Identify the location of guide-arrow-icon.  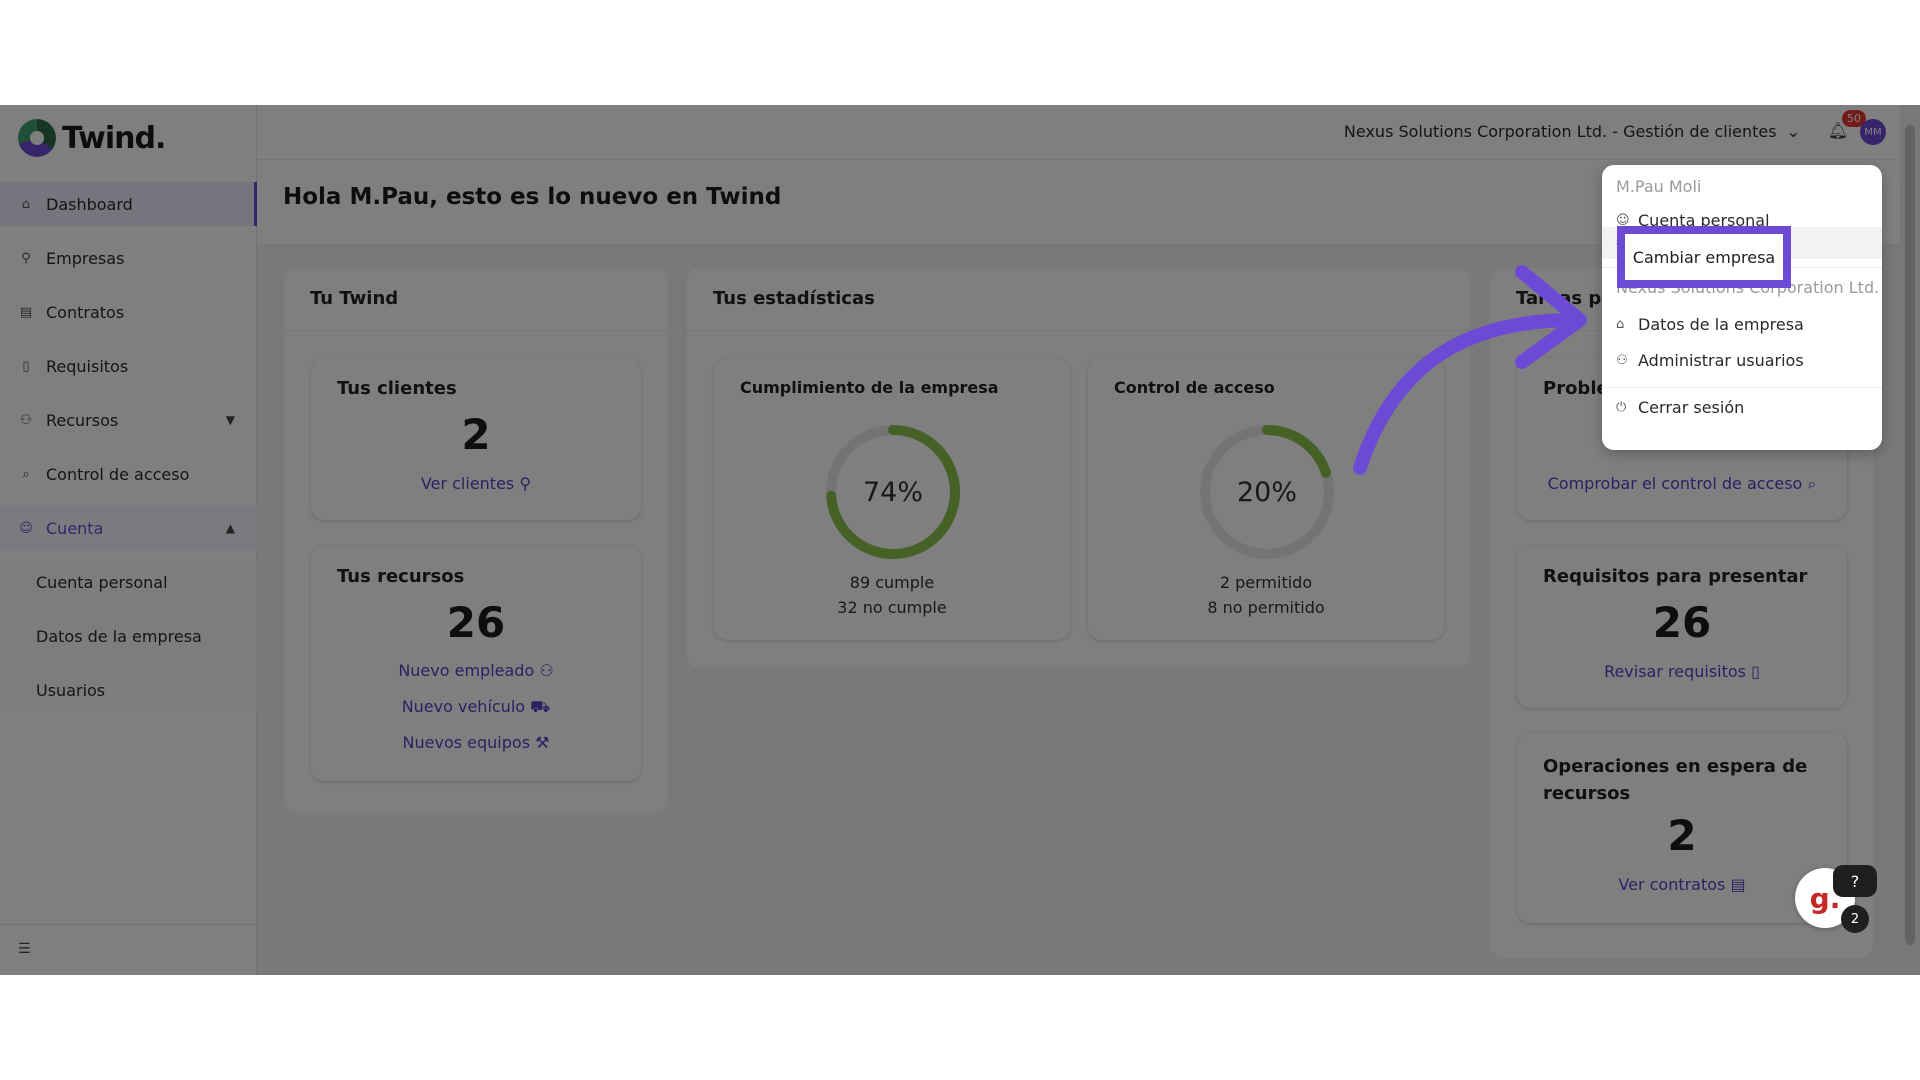
(1470, 370).